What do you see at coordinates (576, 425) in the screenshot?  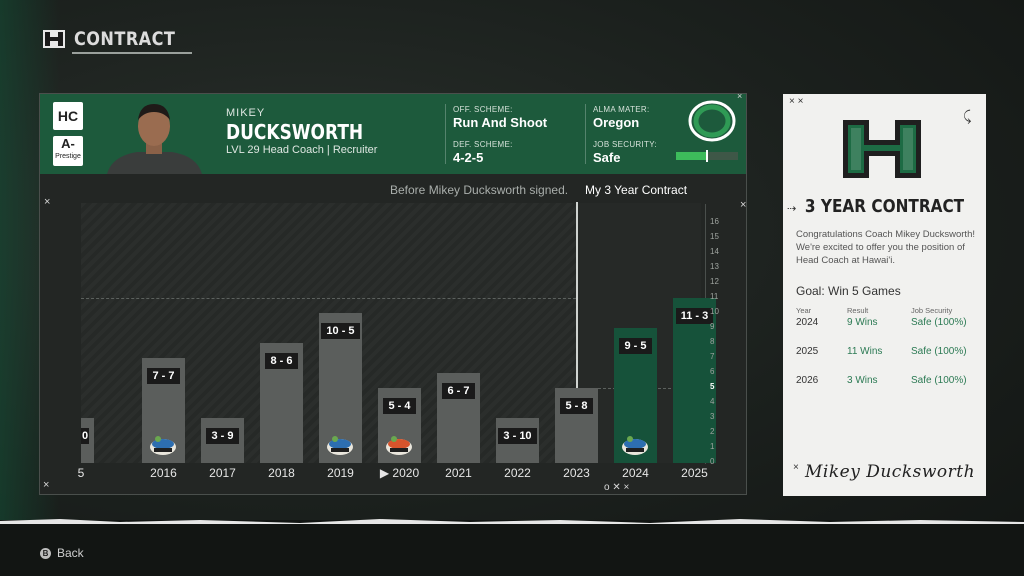 I see `chart-bar: 5 - 8` at bounding box center [576, 425].